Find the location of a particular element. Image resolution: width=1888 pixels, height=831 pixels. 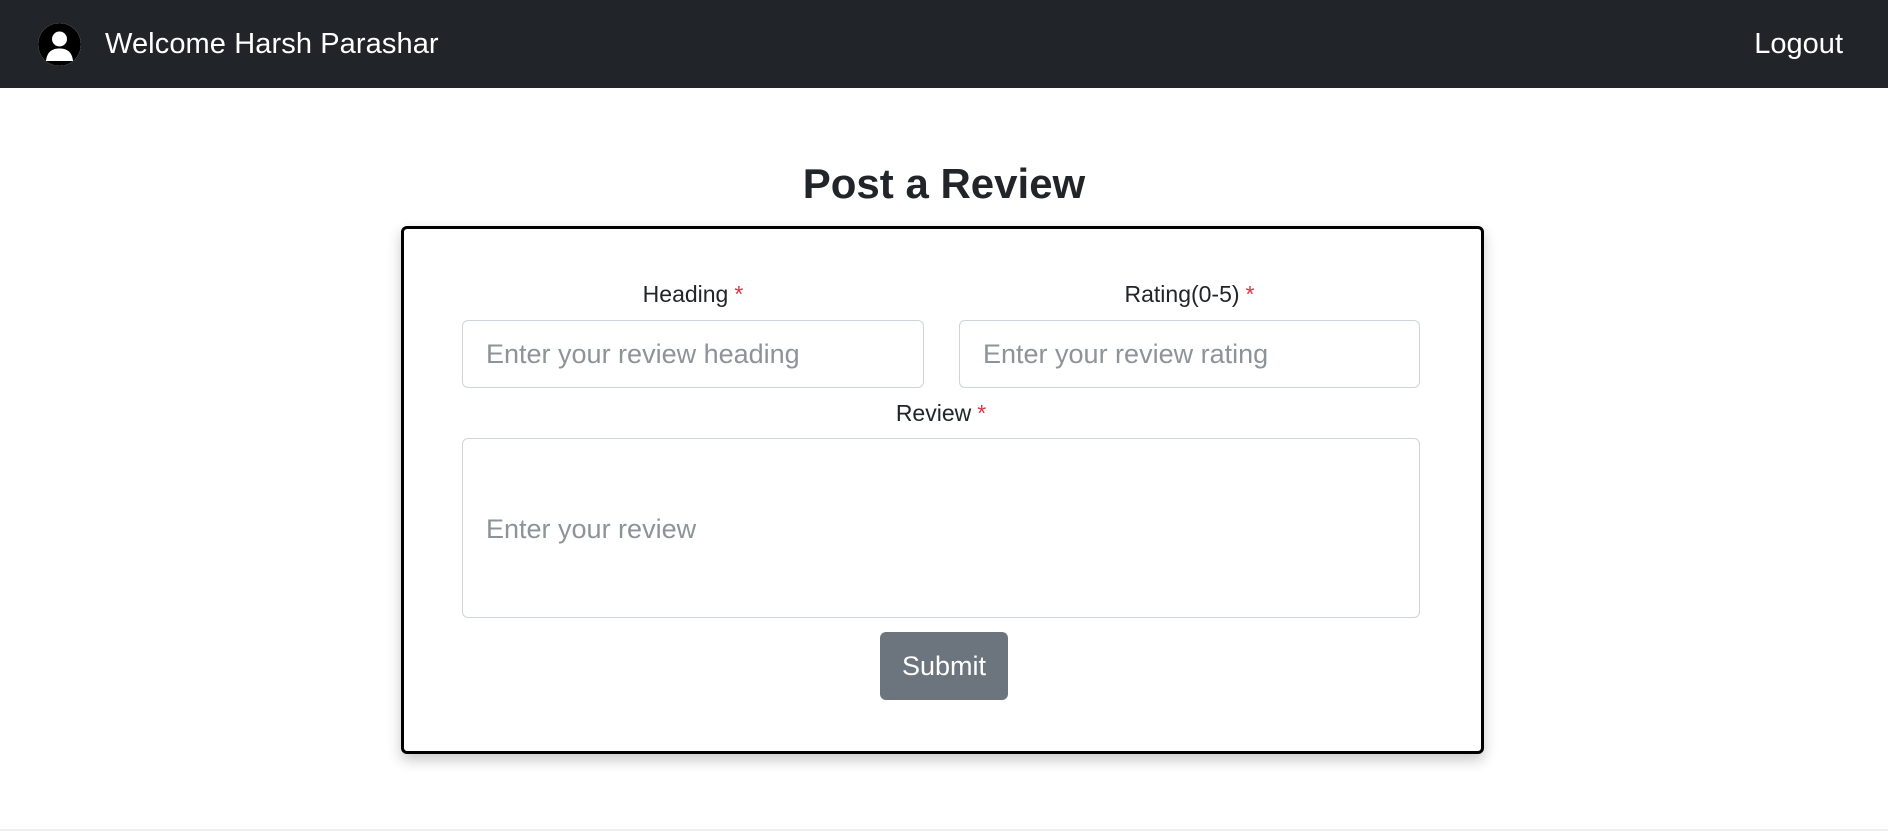

heading-required-mark: * is located at coordinates (739, 294).